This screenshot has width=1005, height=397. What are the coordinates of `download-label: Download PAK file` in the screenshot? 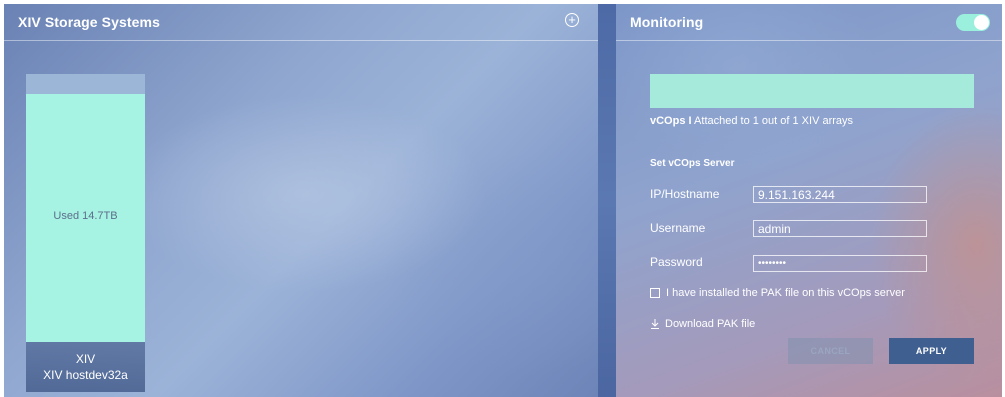 It's located at (710, 324).